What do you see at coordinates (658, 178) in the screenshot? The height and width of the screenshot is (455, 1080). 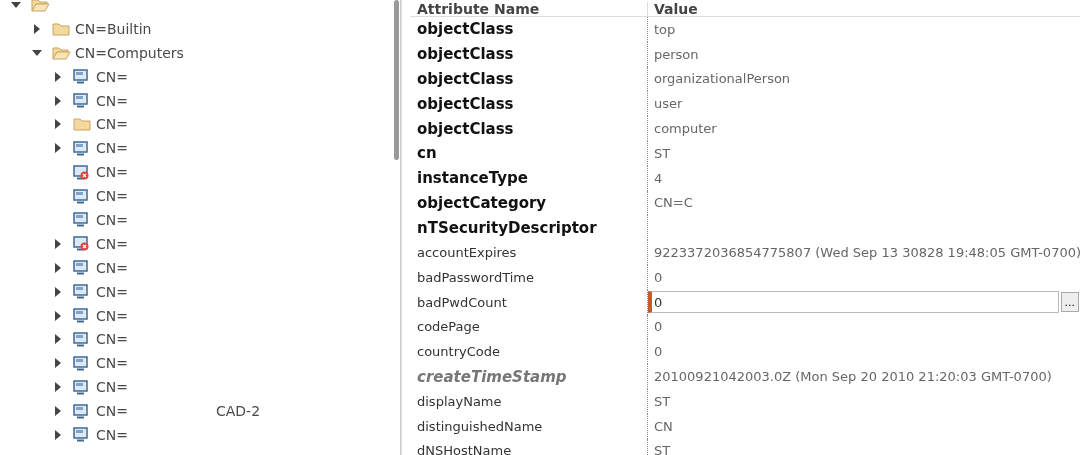 I see `attribute-value: 4` at bounding box center [658, 178].